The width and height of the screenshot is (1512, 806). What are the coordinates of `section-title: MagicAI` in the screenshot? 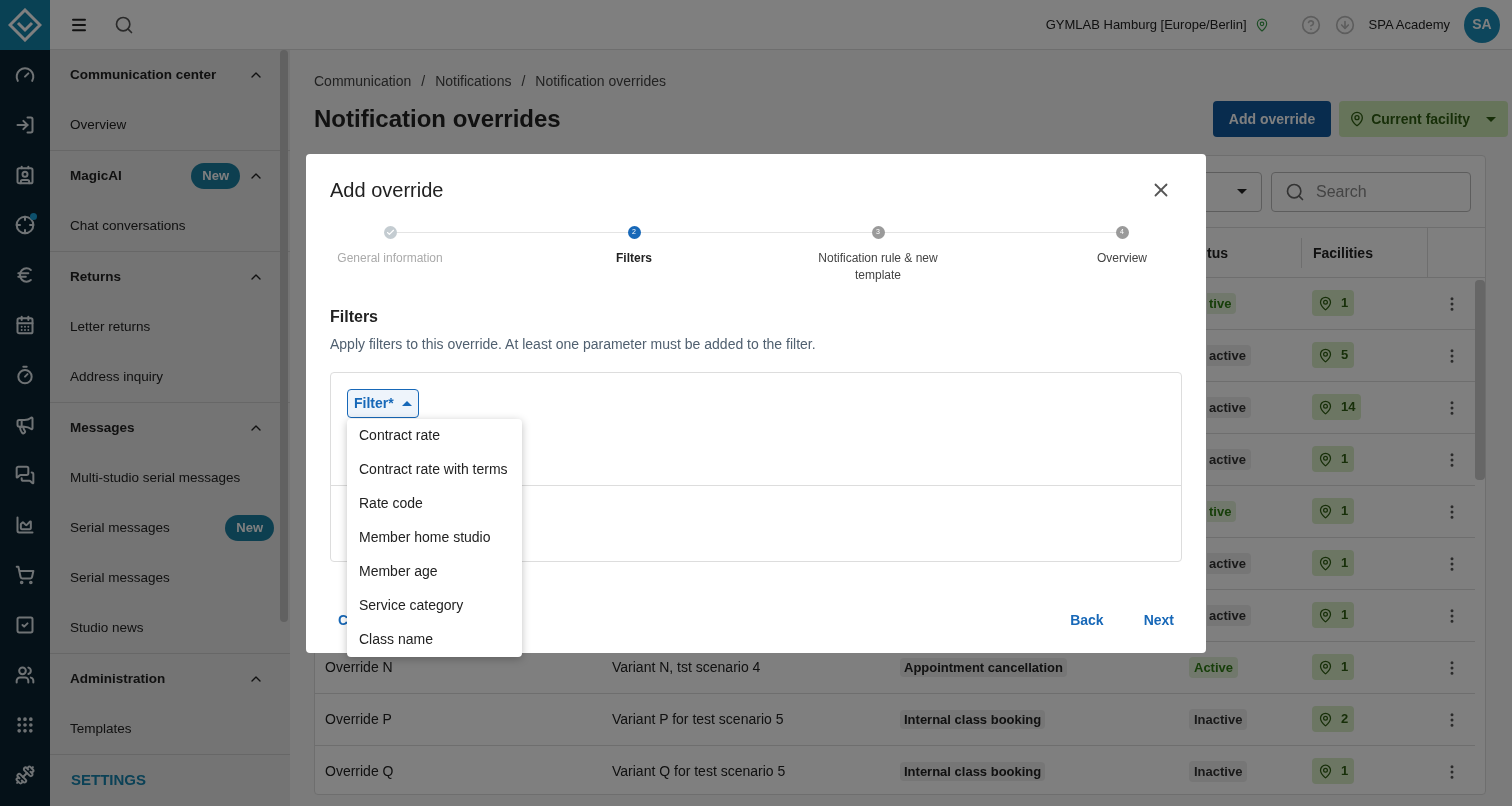 It's located at (127, 176).